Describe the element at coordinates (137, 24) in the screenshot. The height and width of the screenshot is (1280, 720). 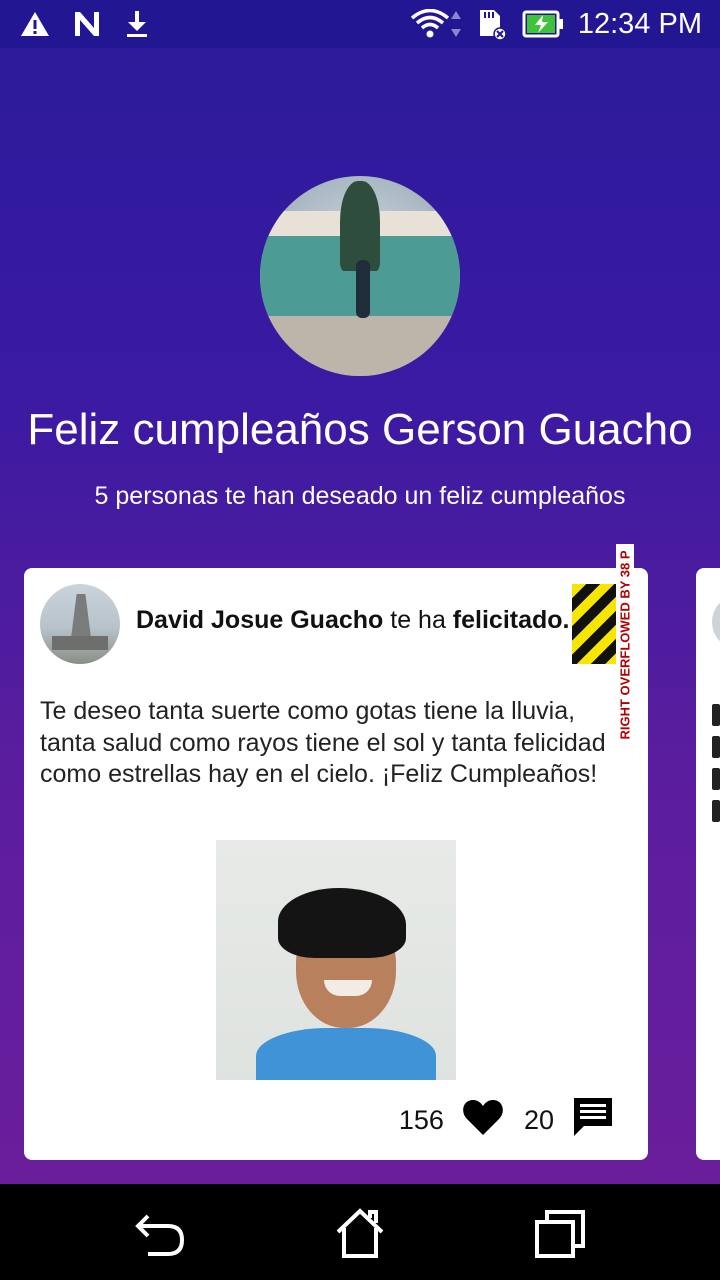
I see `download-icon` at that location.